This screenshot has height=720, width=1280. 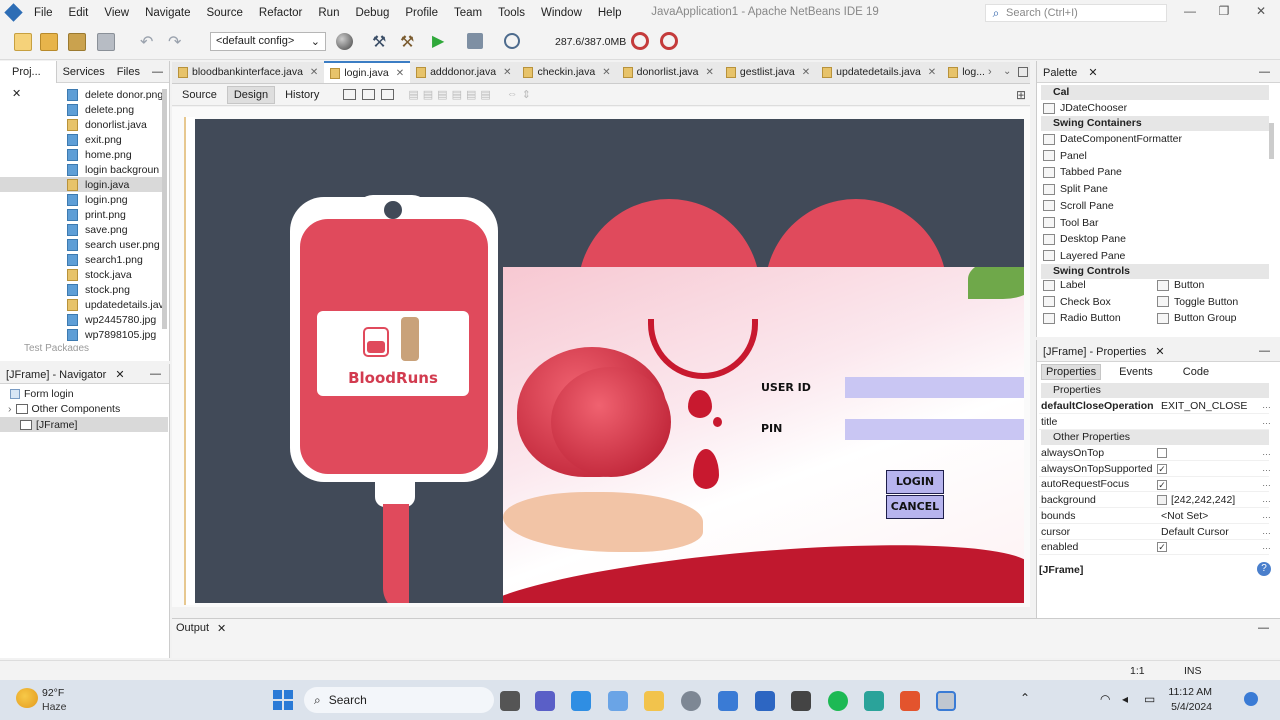 What do you see at coordinates (116, 13) in the screenshot?
I see `menu-view: View` at bounding box center [116, 13].